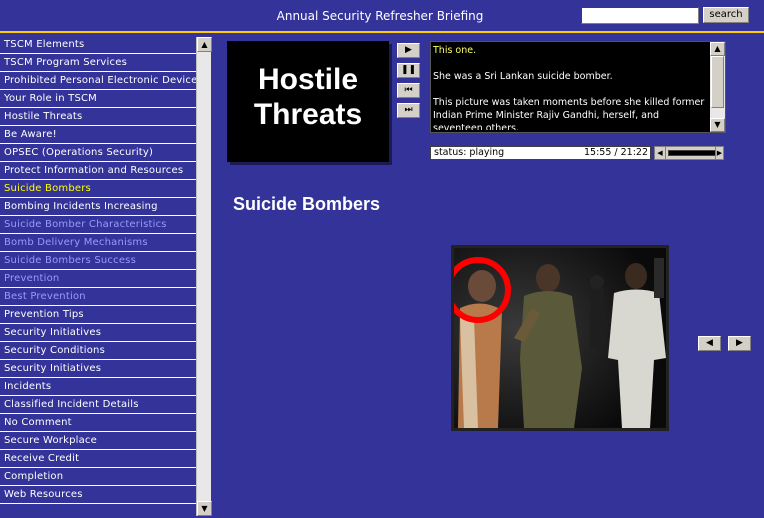  I want to click on sidebar-item: Completion, so click(98, 477).